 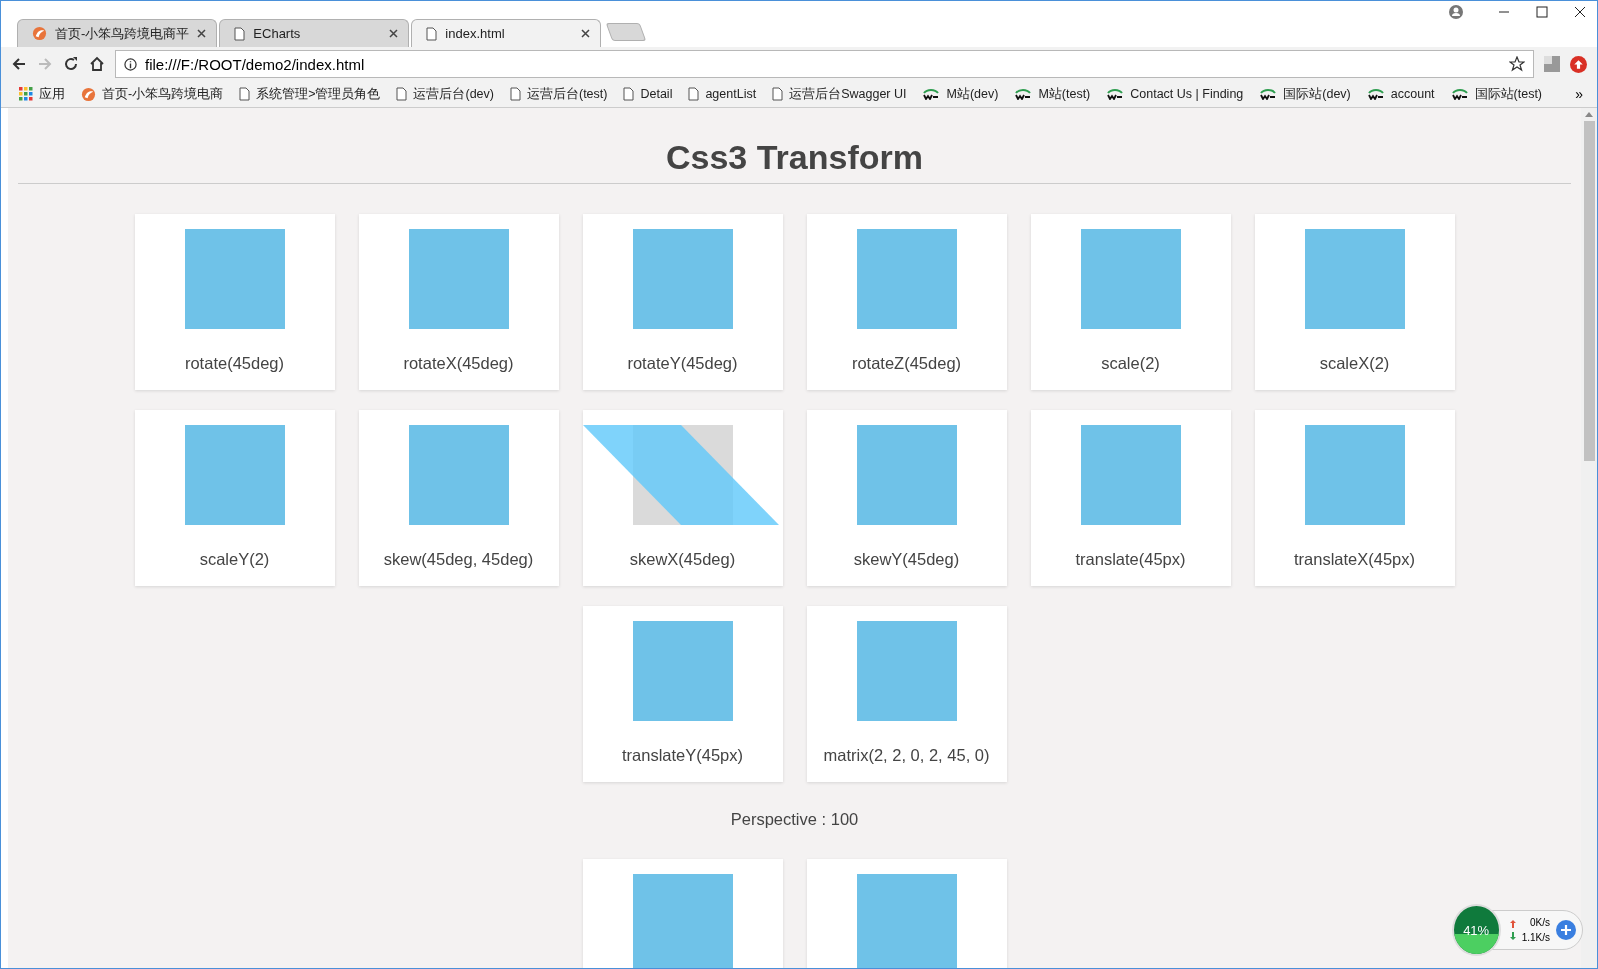 I want to click on tab-title: ECharts, so click(x=277, y=33).